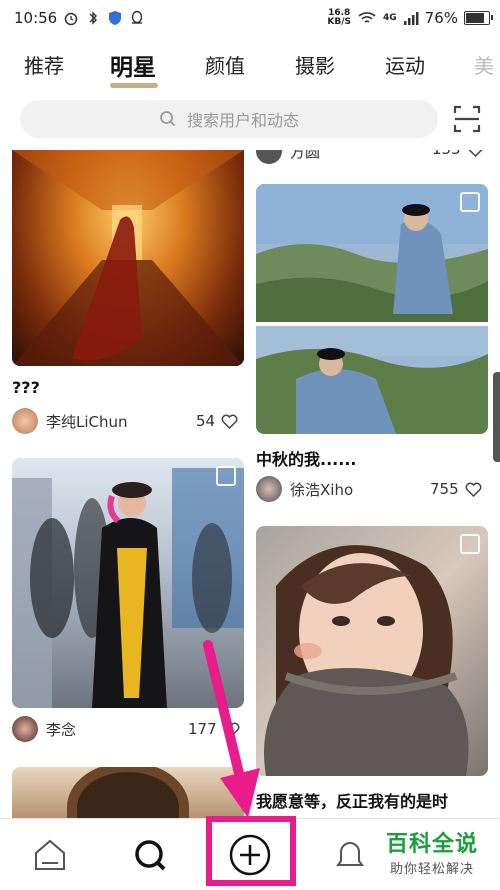 The height and width of the screenshot is (890, 500). What do you see at coordinates (61, 729) in the screenshot?
I see `author-name: 李念` at bounding box center [61, 729].